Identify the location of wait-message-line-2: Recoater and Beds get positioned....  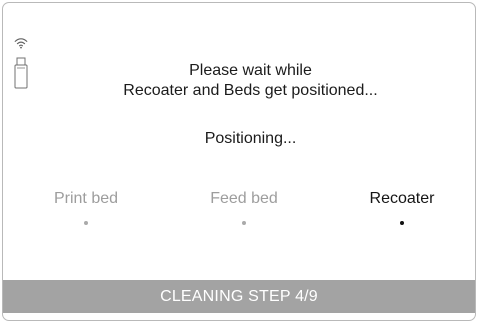
(250, 90).